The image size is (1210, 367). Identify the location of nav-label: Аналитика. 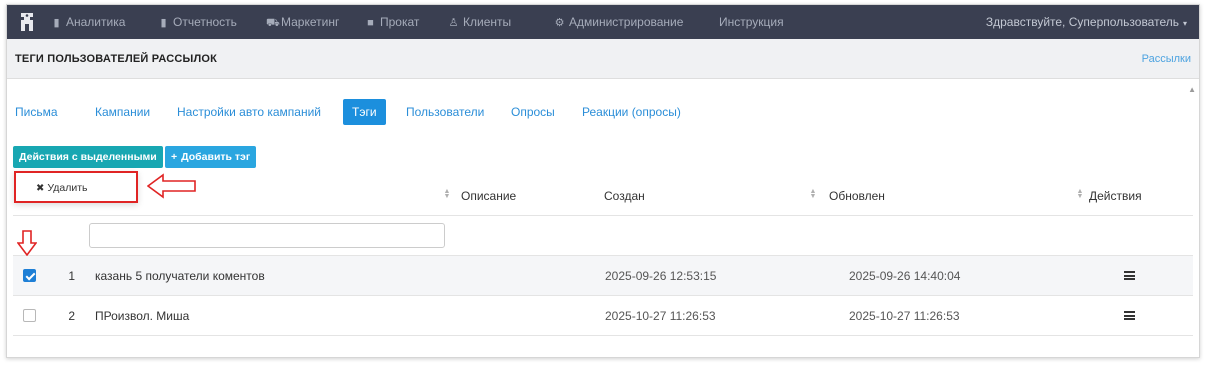
(96, 22).